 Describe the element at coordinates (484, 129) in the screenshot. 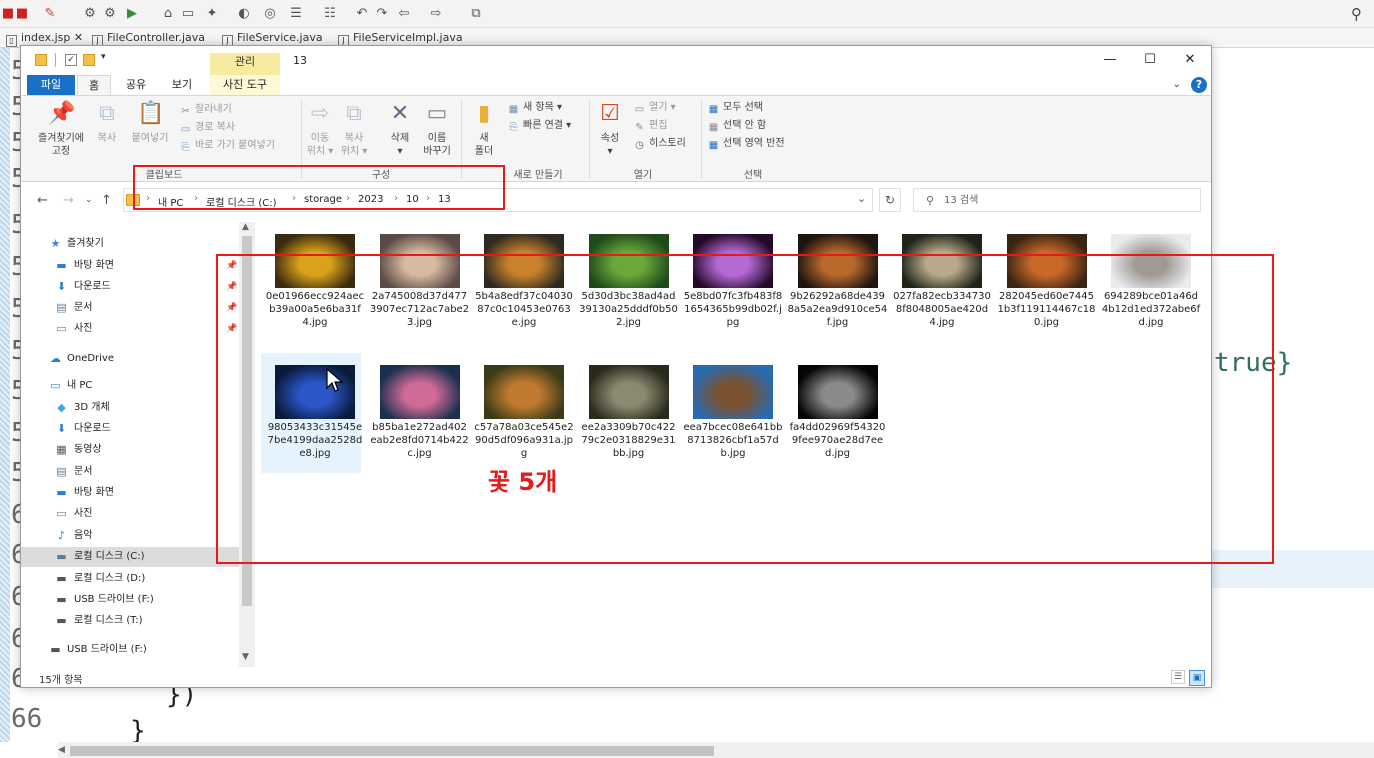

I see `new-folder-button: ▮ 새 폴더` at that location.